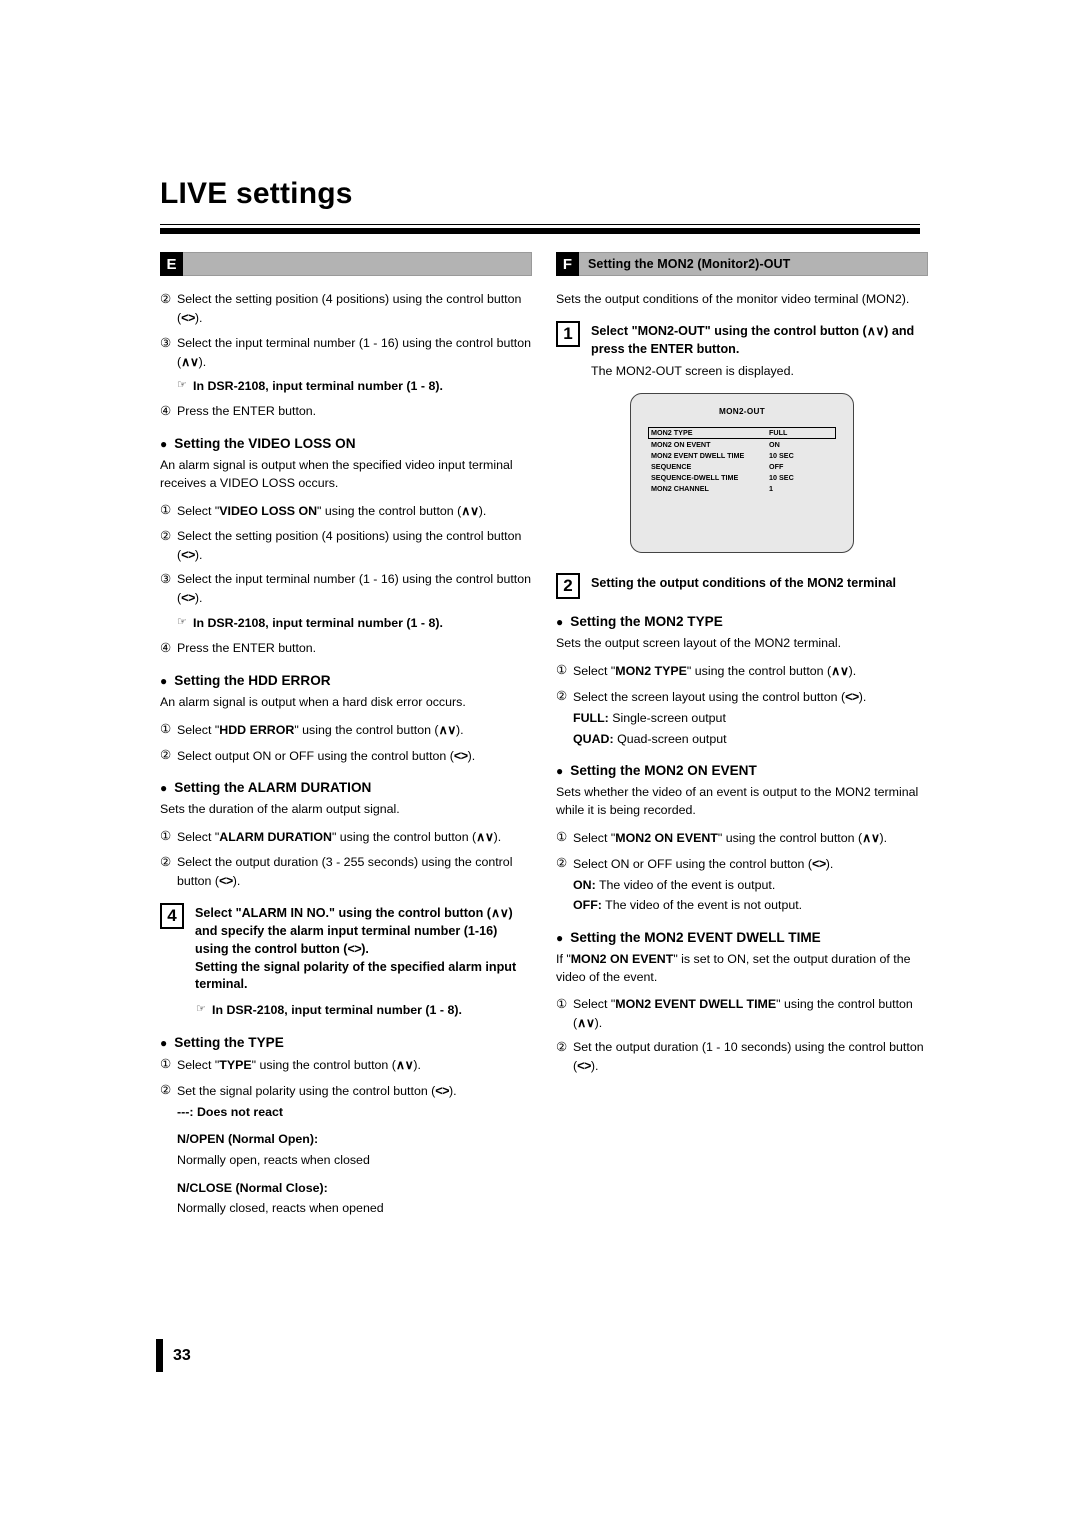  What do you see at coordinates (689, 264) in the screenshot?
I see `section-title-f: Setting the MON2 (Monitor2)-OUT` at bounding box center [689, 264].